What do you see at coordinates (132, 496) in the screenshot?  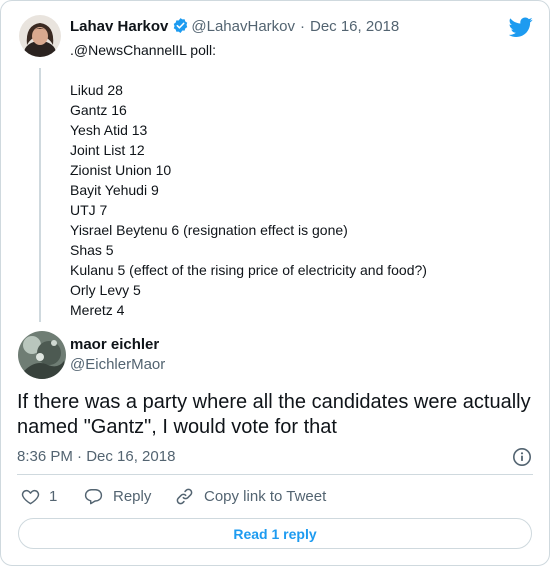 I see `reply-label: Reply` at bounding box center [132, 496].